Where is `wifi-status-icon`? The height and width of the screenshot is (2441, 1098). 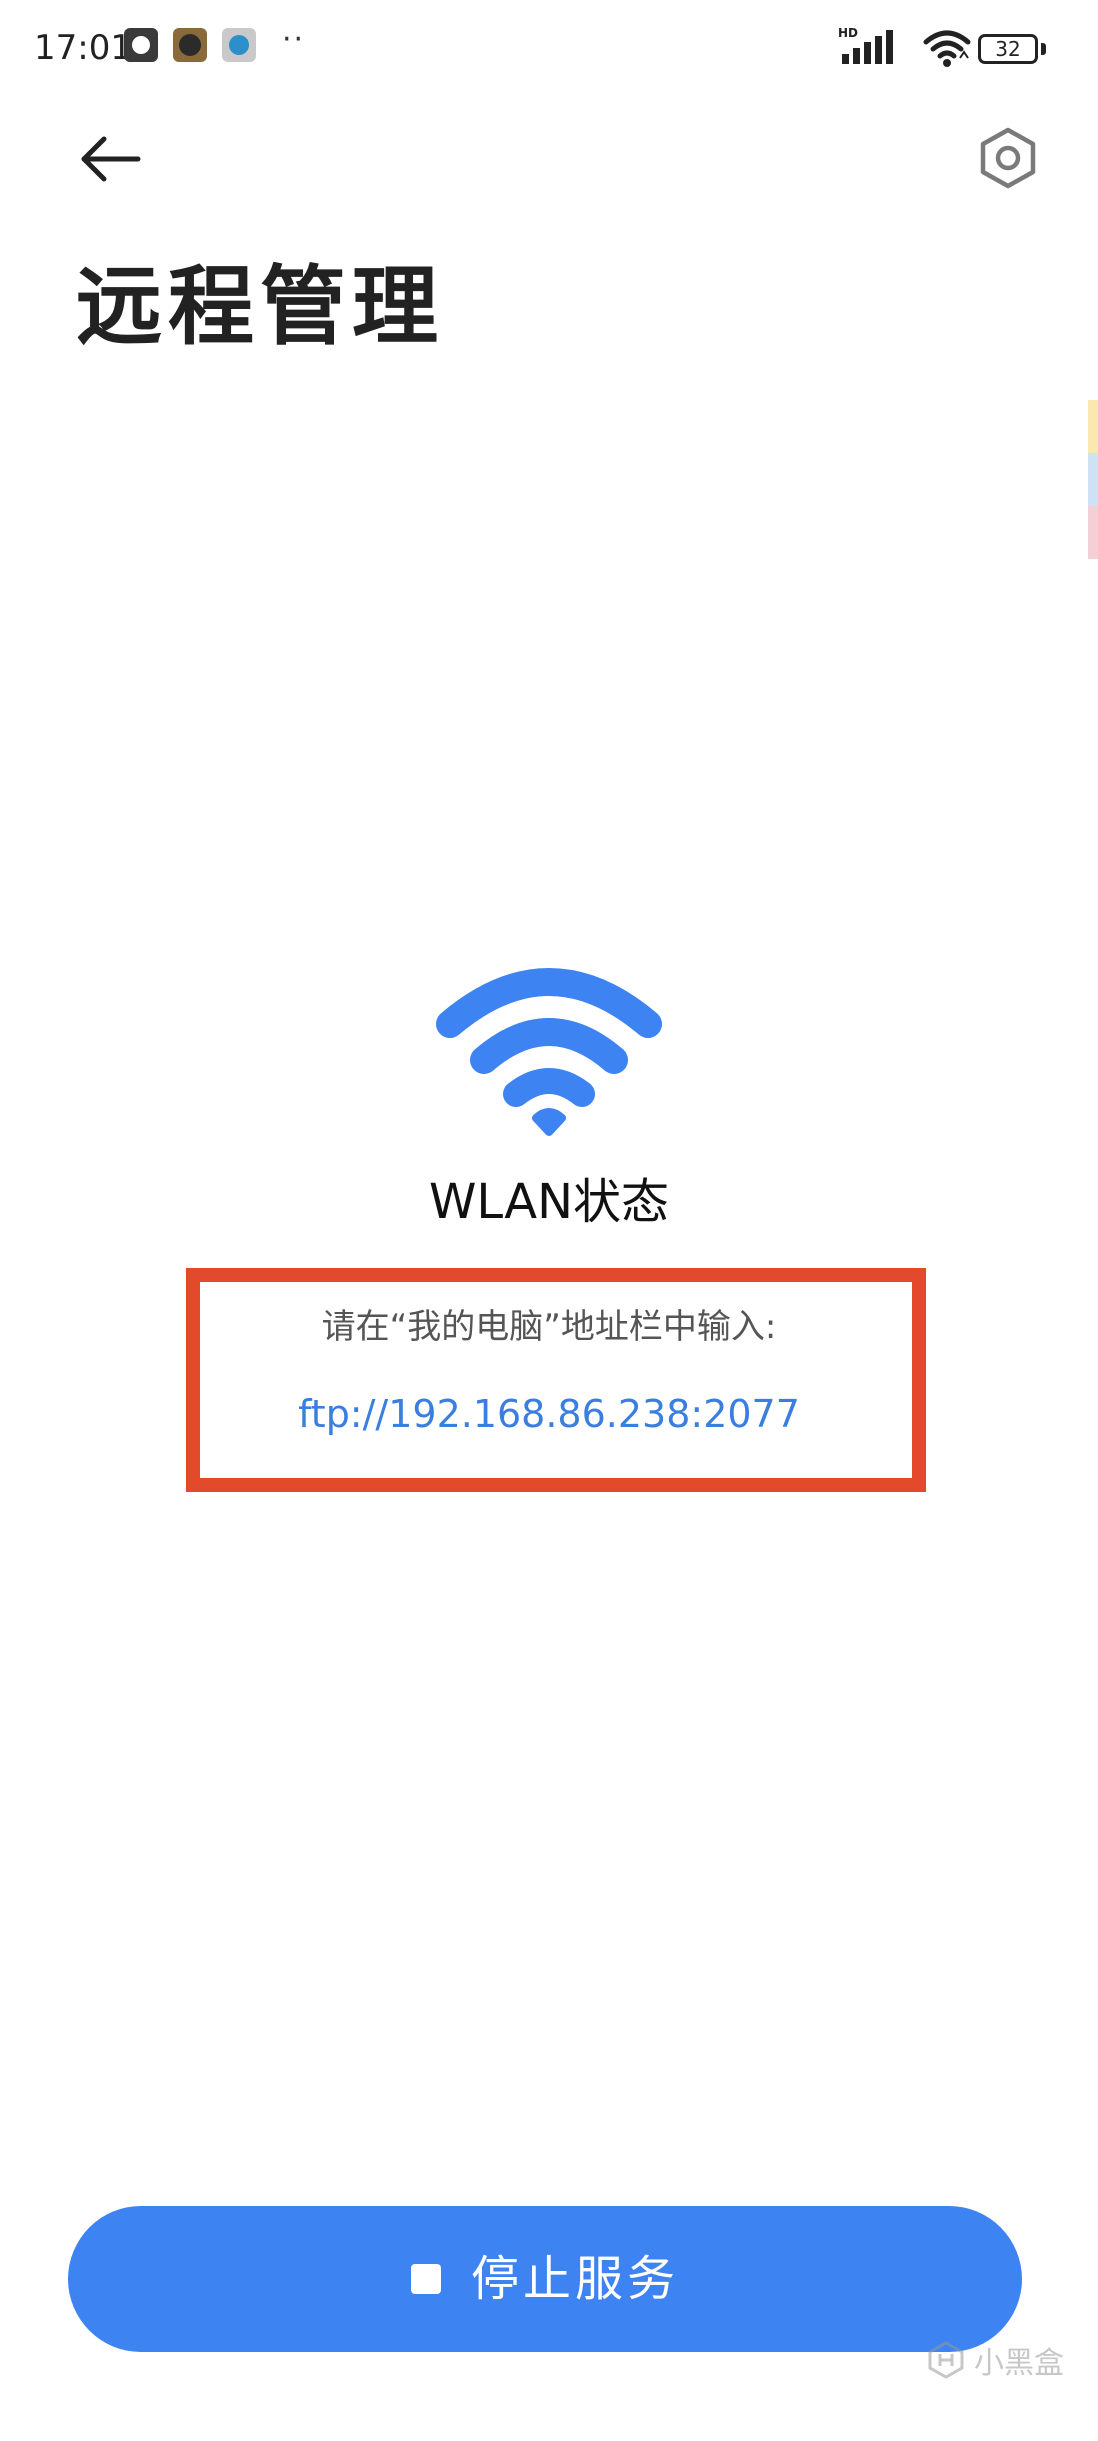
wifi-status-icon is located at coordinates (947, 48).